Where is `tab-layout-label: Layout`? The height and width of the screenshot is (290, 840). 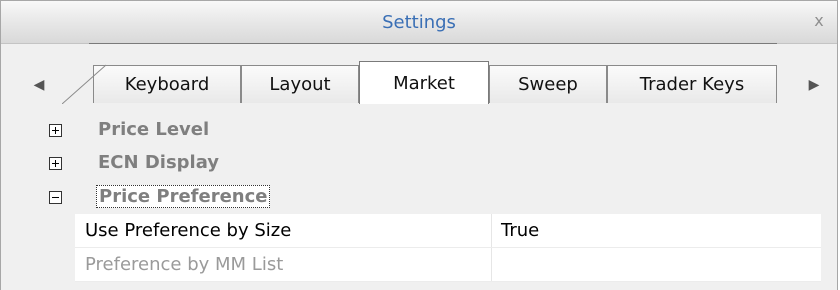
tab-layout-label: Layout is located at coordinates (300, 84).